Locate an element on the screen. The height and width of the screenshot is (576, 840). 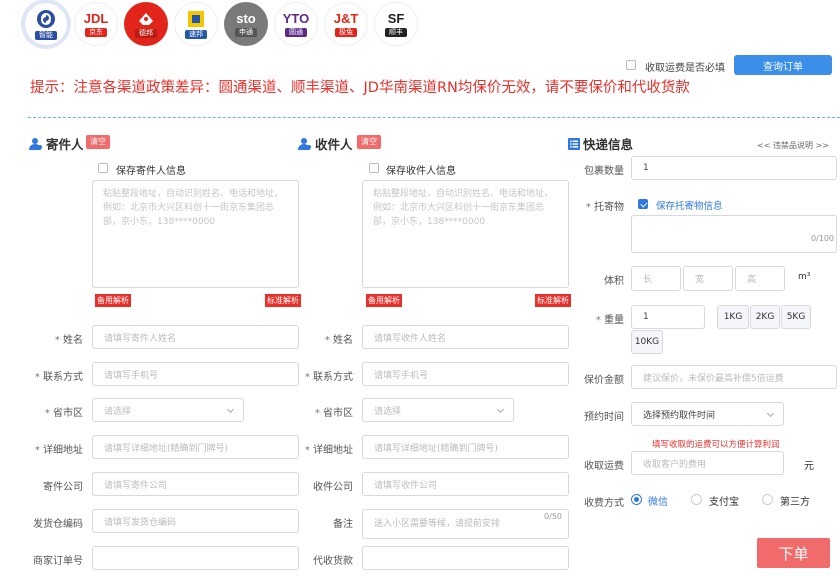
volume-unit: m³ is located at coordinates (804, 277).